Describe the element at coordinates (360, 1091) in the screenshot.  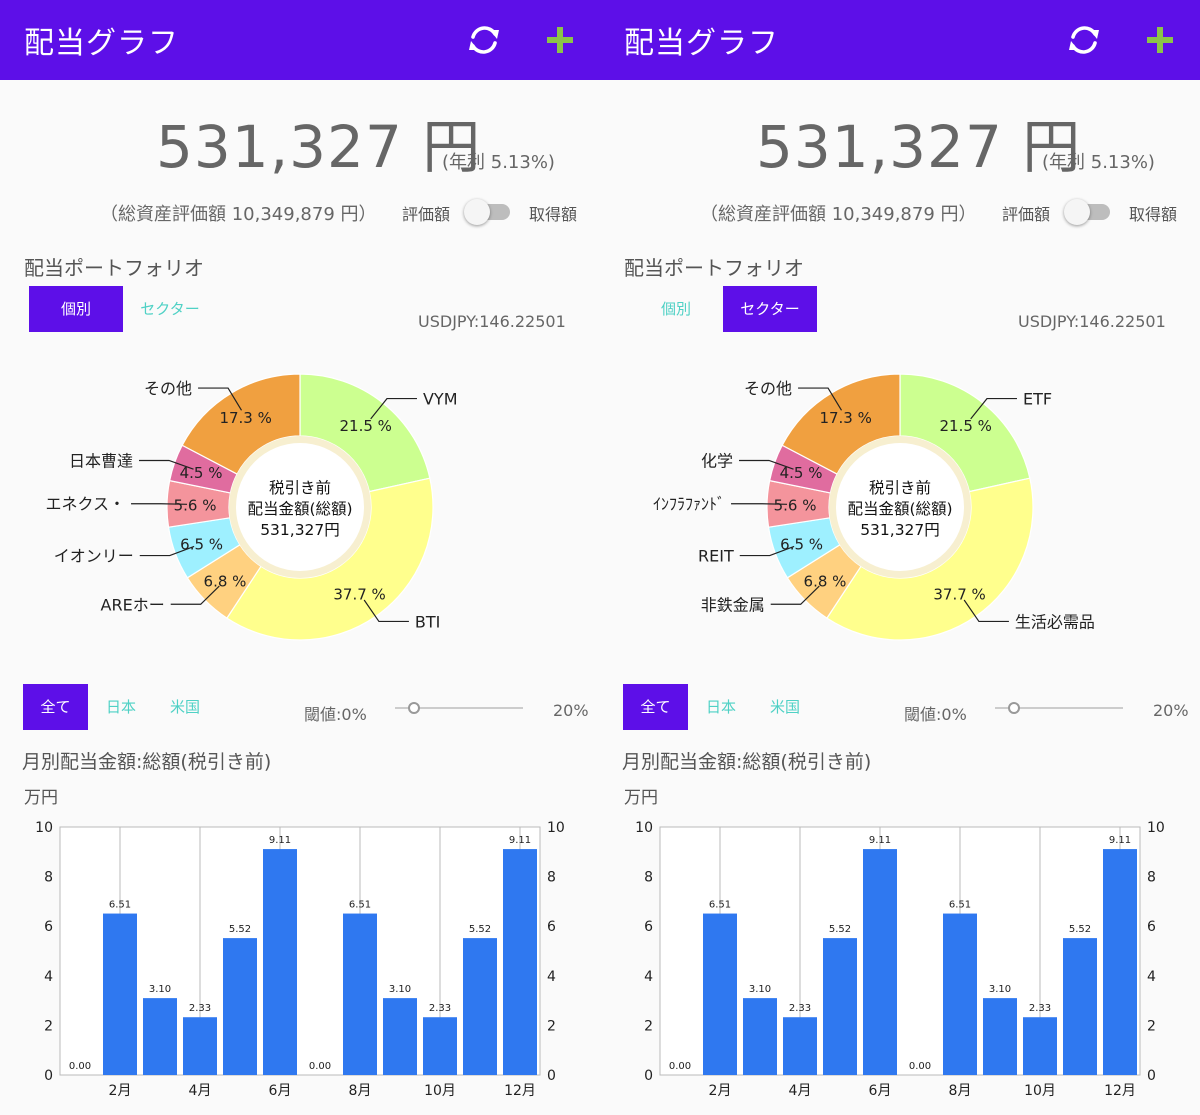
I see `x-tick-label: 8月` at that location.